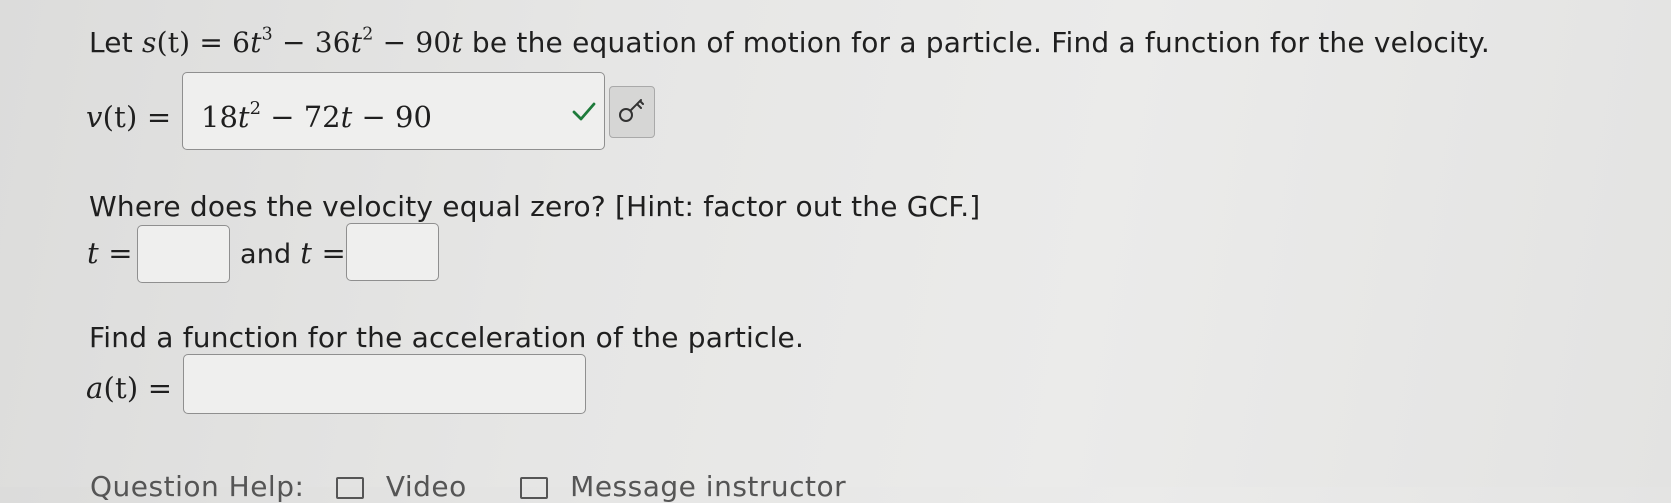  I want to click on velocity-answer-field: 18t2 − 72t − 90, so click(393, 111).